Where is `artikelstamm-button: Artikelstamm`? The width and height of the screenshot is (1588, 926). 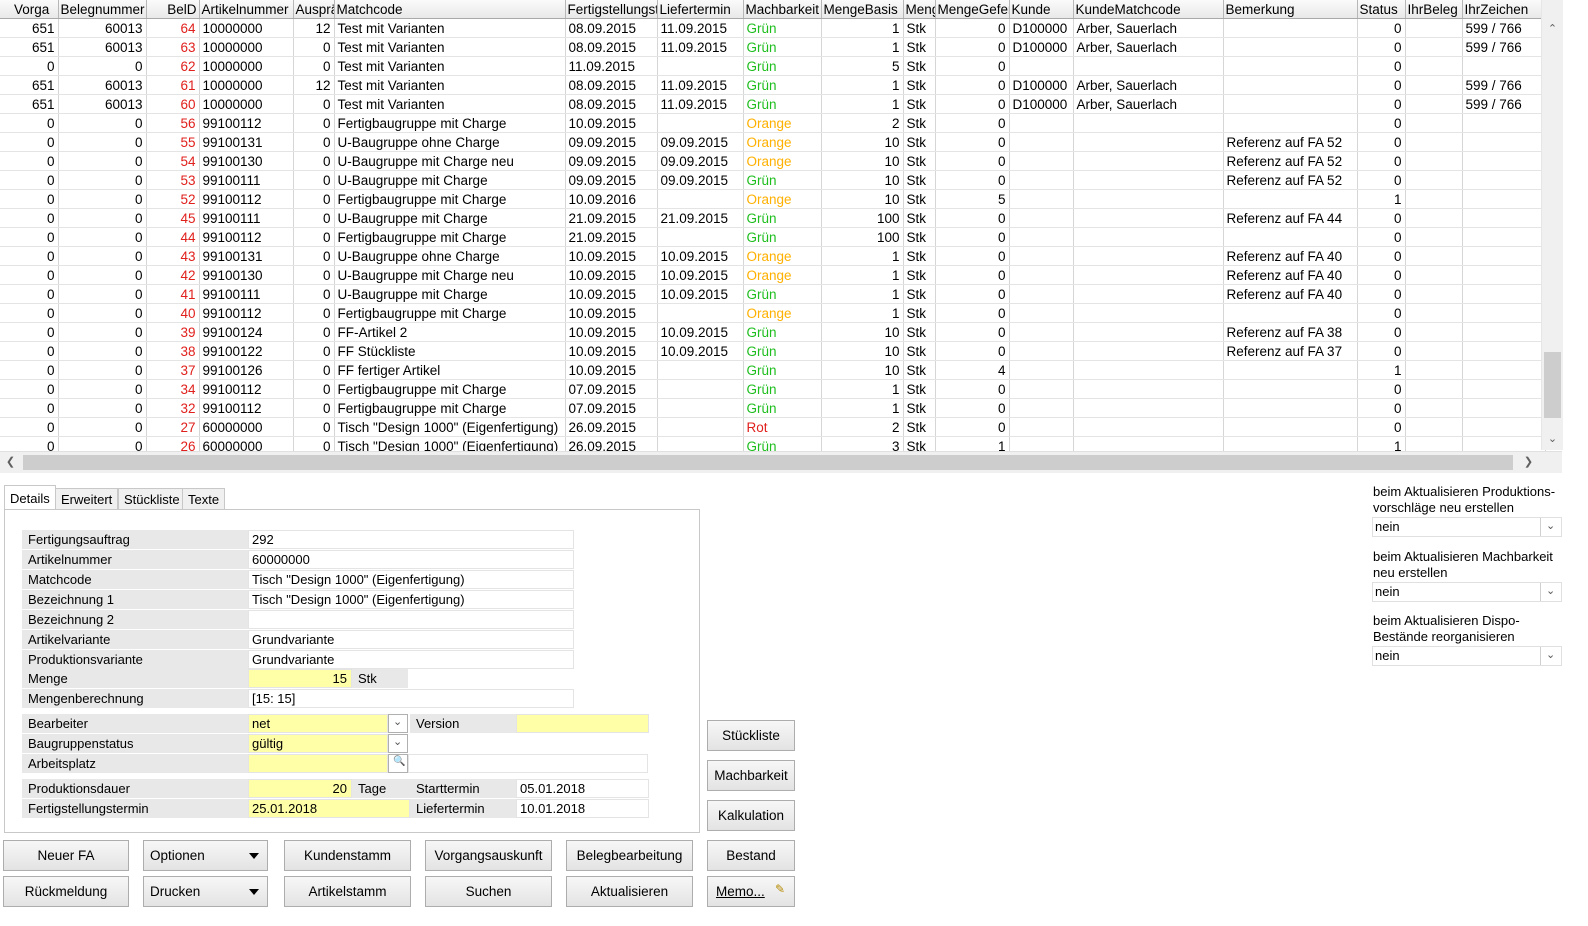
artikelstamm-button: Artikelstamm is located at coordinates (347, 891).